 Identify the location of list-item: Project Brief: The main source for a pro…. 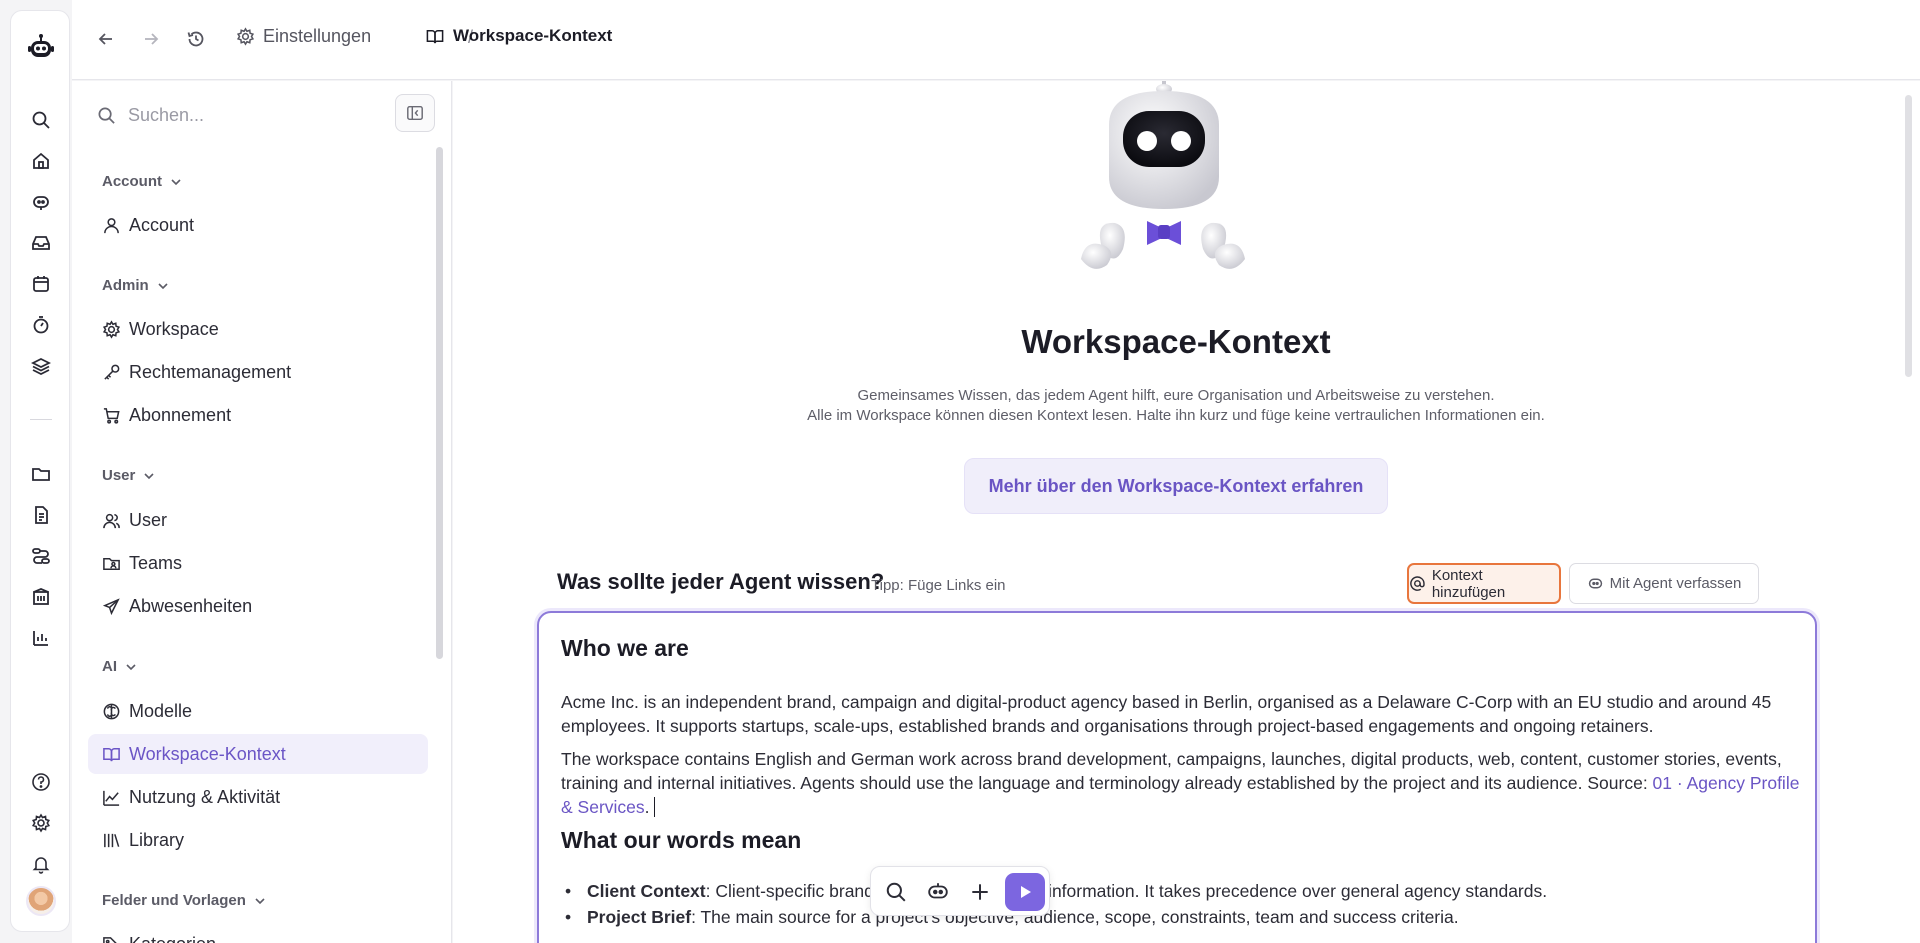
(1177, 917).